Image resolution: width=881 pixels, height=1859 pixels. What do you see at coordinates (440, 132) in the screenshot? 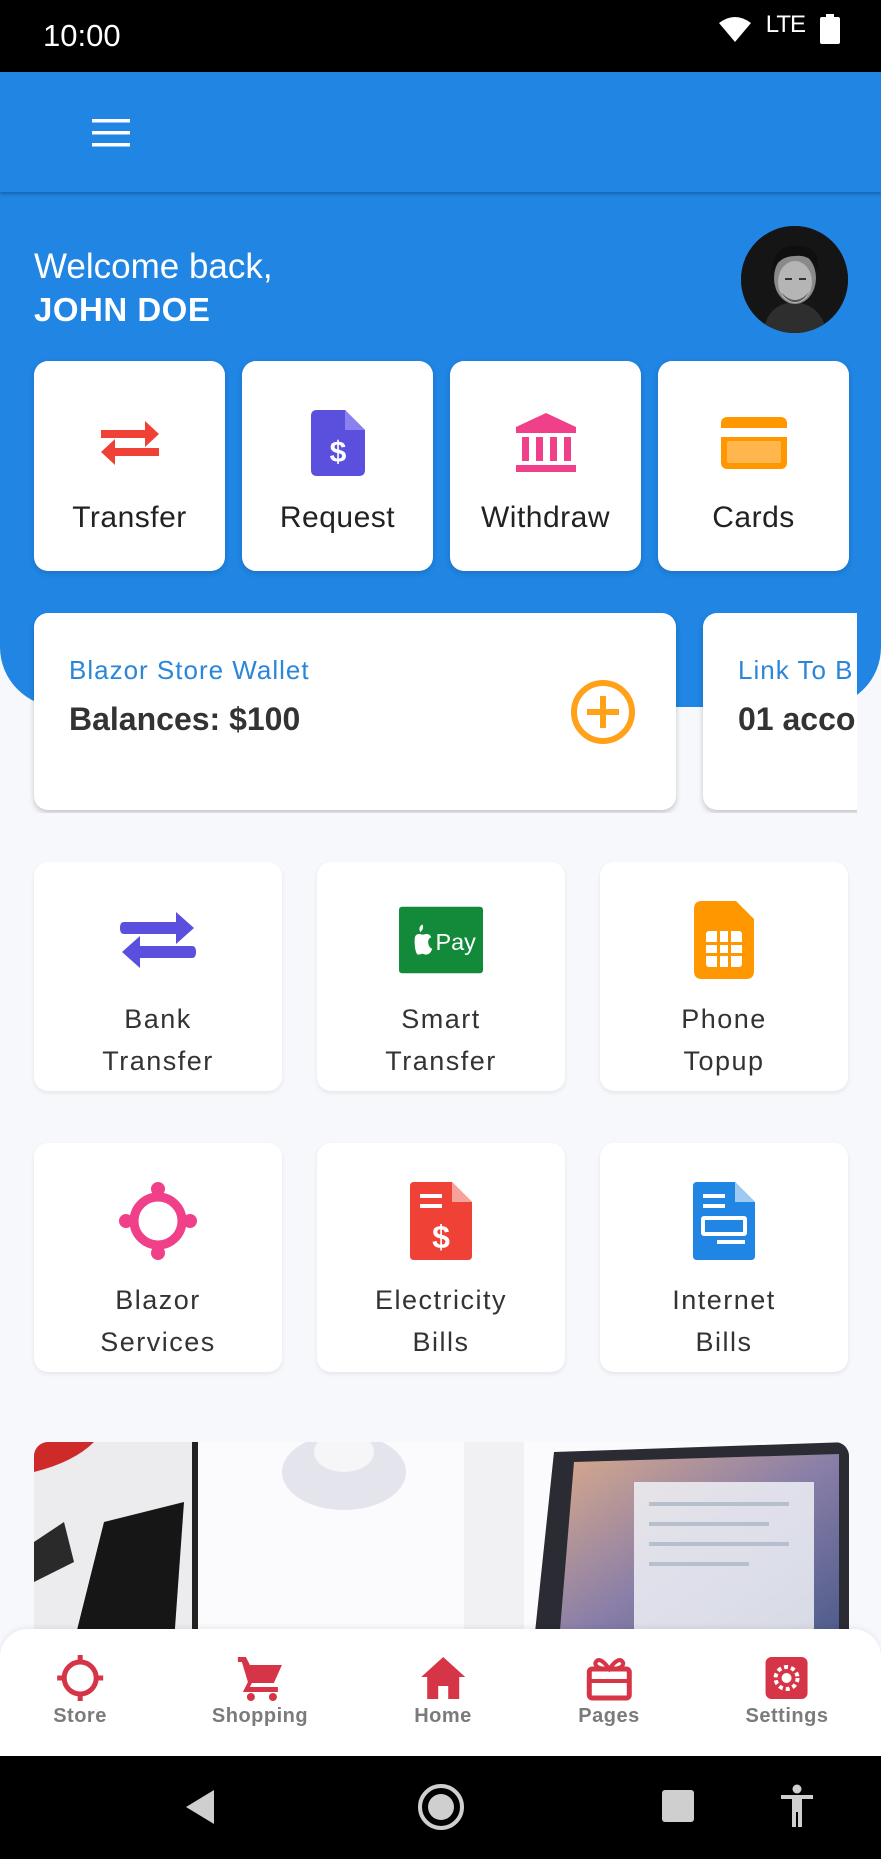
I see `app-bar` at bounding box center [440, 132].